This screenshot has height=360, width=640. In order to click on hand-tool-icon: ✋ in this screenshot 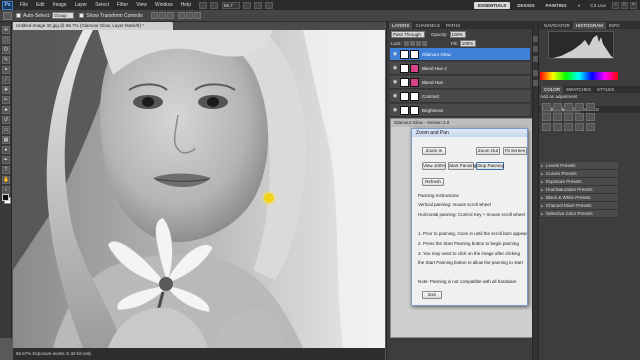, I will do `click(6, 180)`.